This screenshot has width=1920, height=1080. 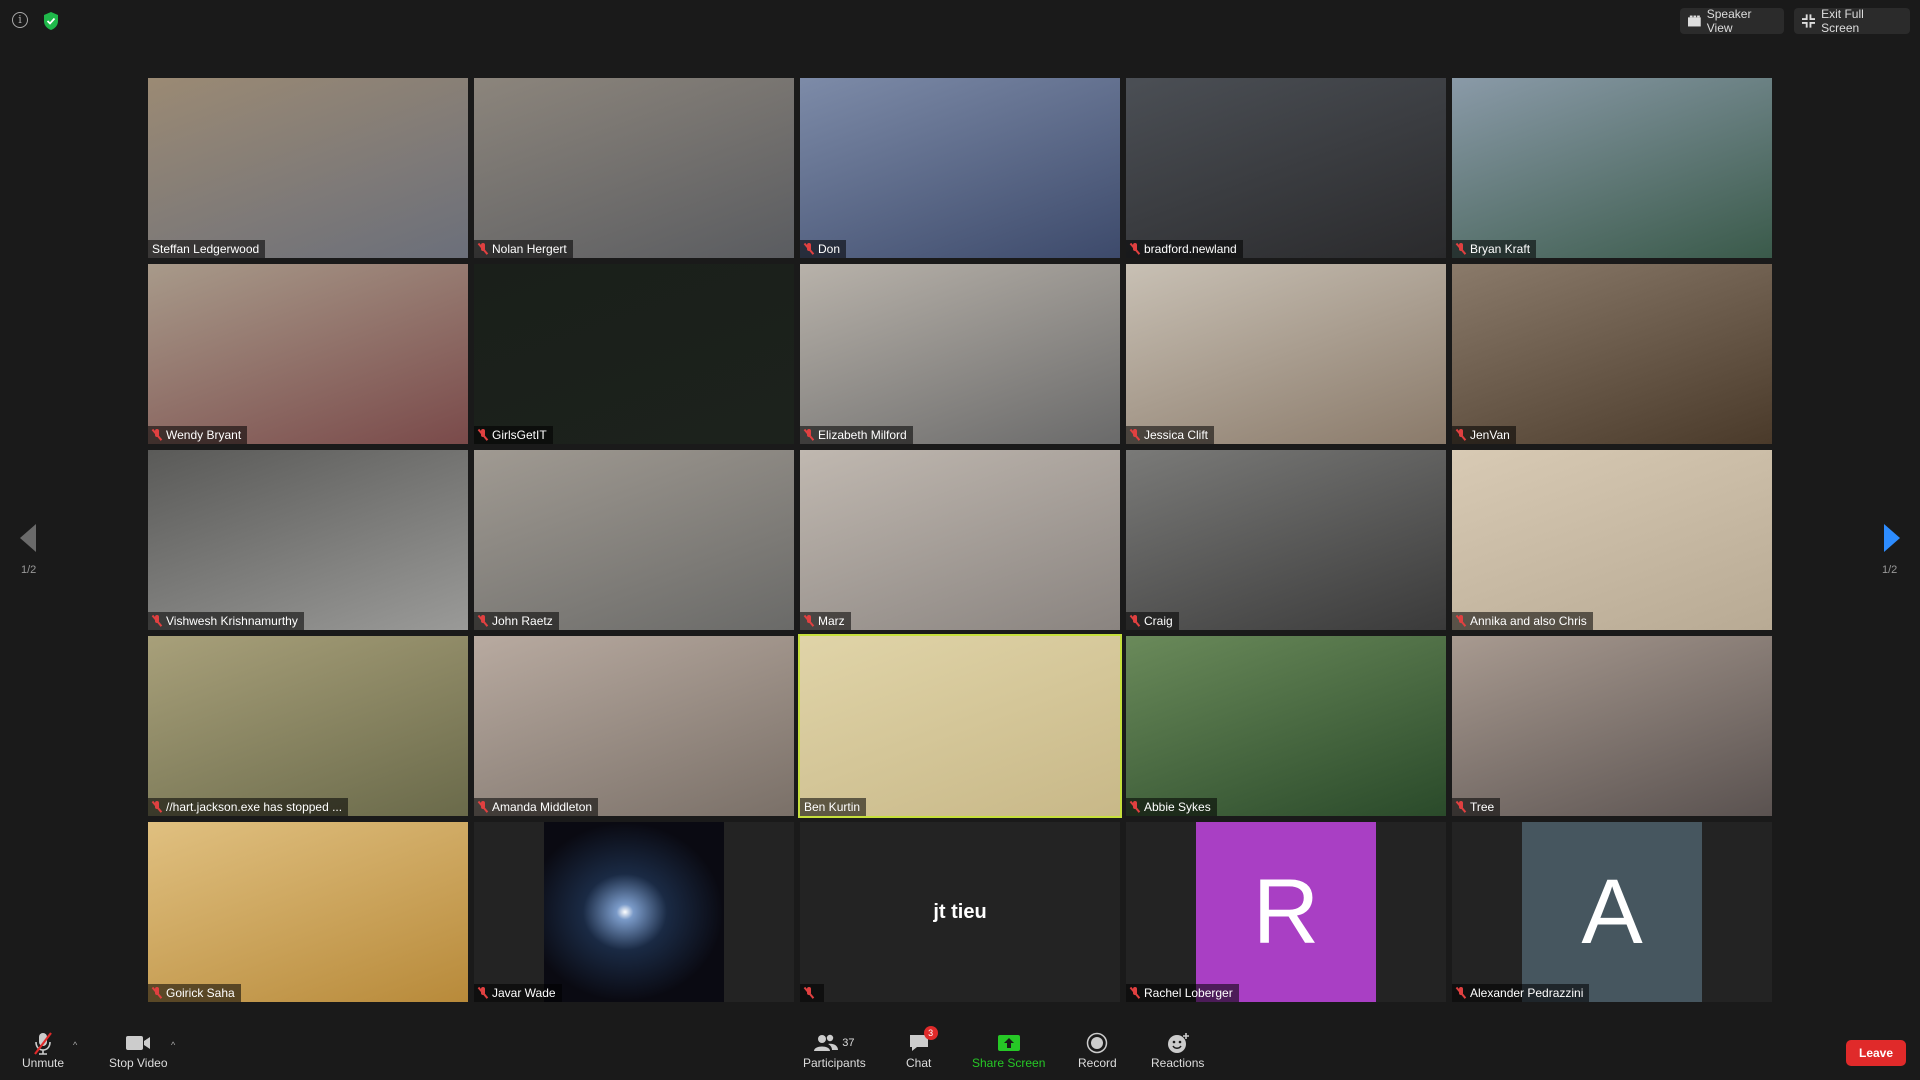 What do you see at coordinates (226, 621) in the screenshot?
I see `participant-name-tag: Vishwesh Krishnamurthy` at bounding box center [226, 621].